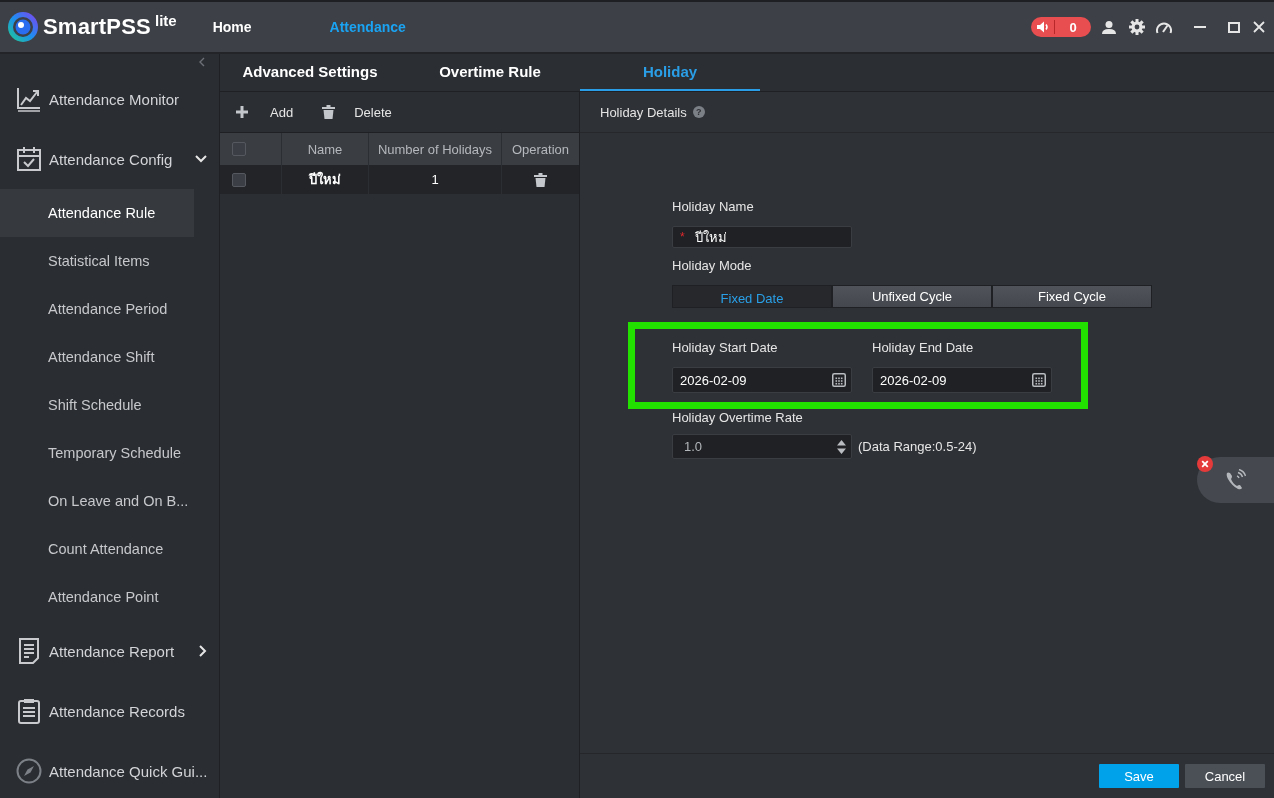 The image size is (1274, 798). What do you see at coordinates (1061, 27) in the screenshot?
I see `alarm-button: 0` at bounding box center [1061, 27].